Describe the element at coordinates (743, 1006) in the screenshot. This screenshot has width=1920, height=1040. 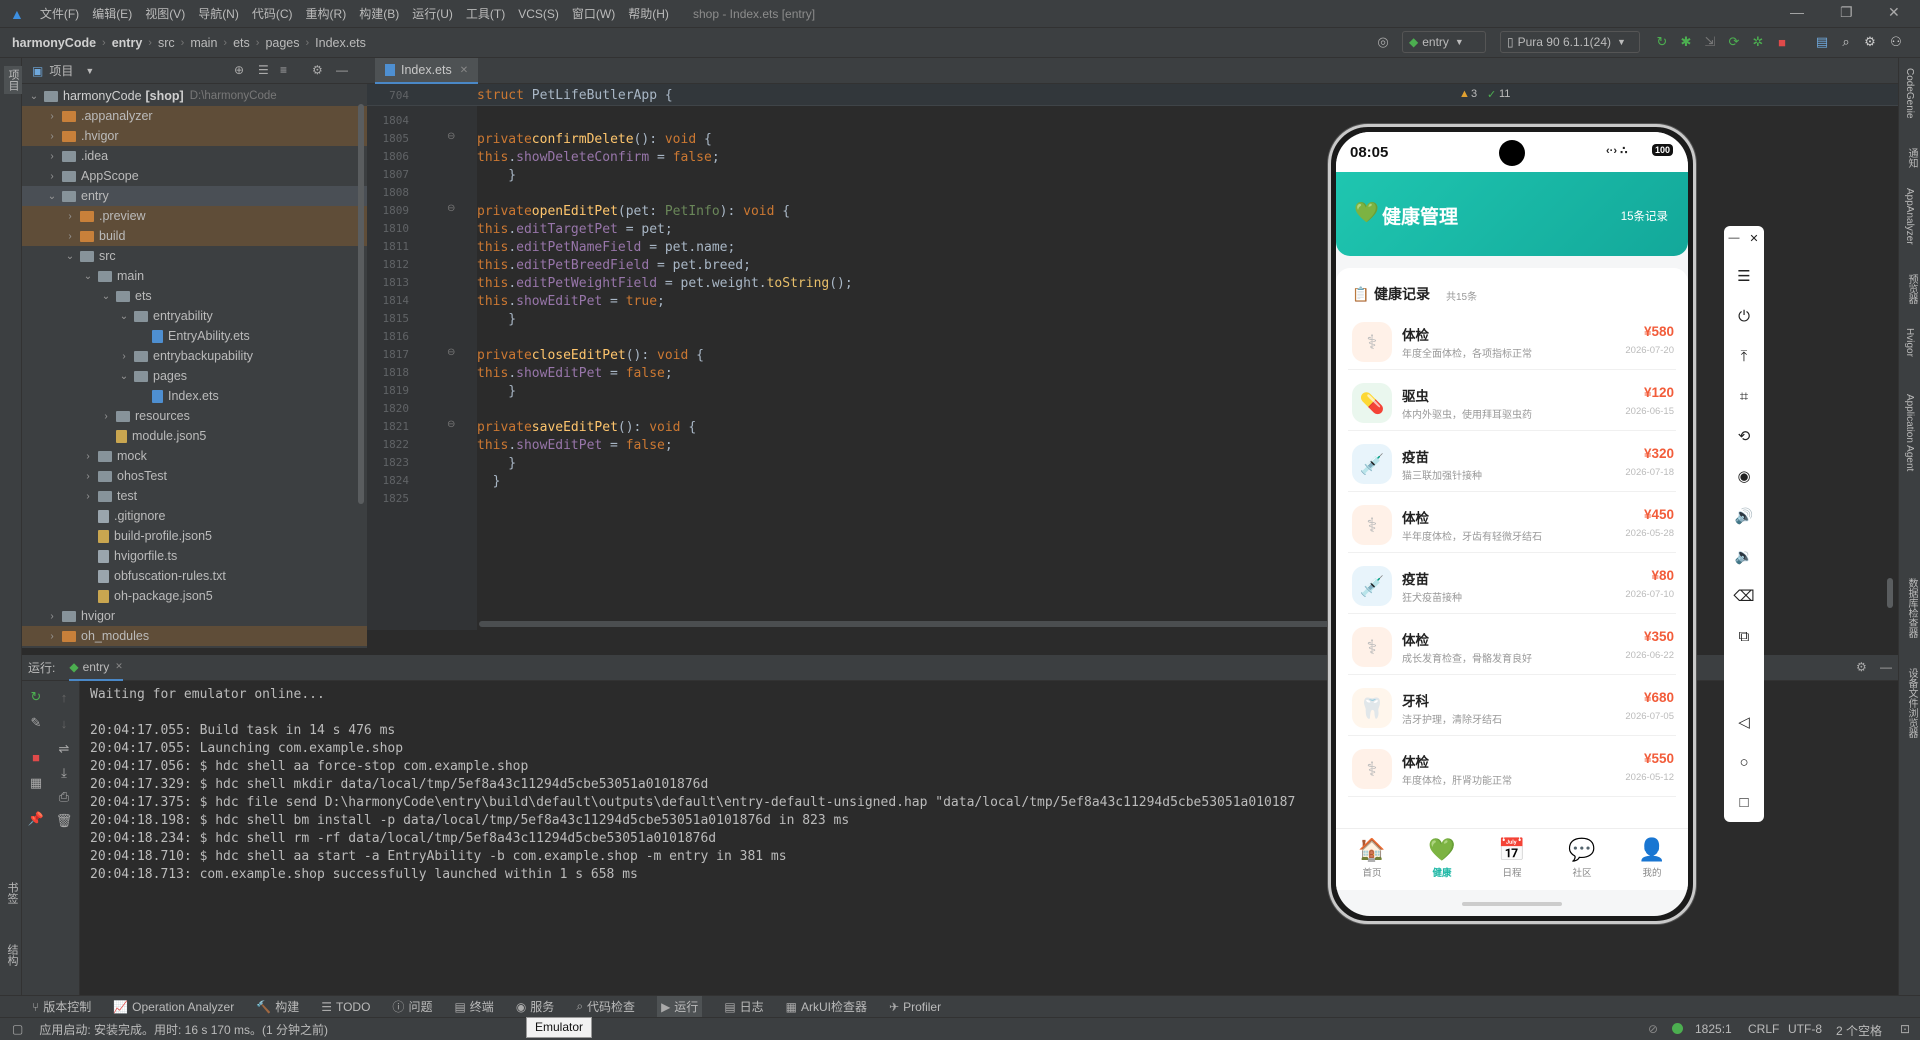
I see `tool-window-button: ▤ 日志` at that location.